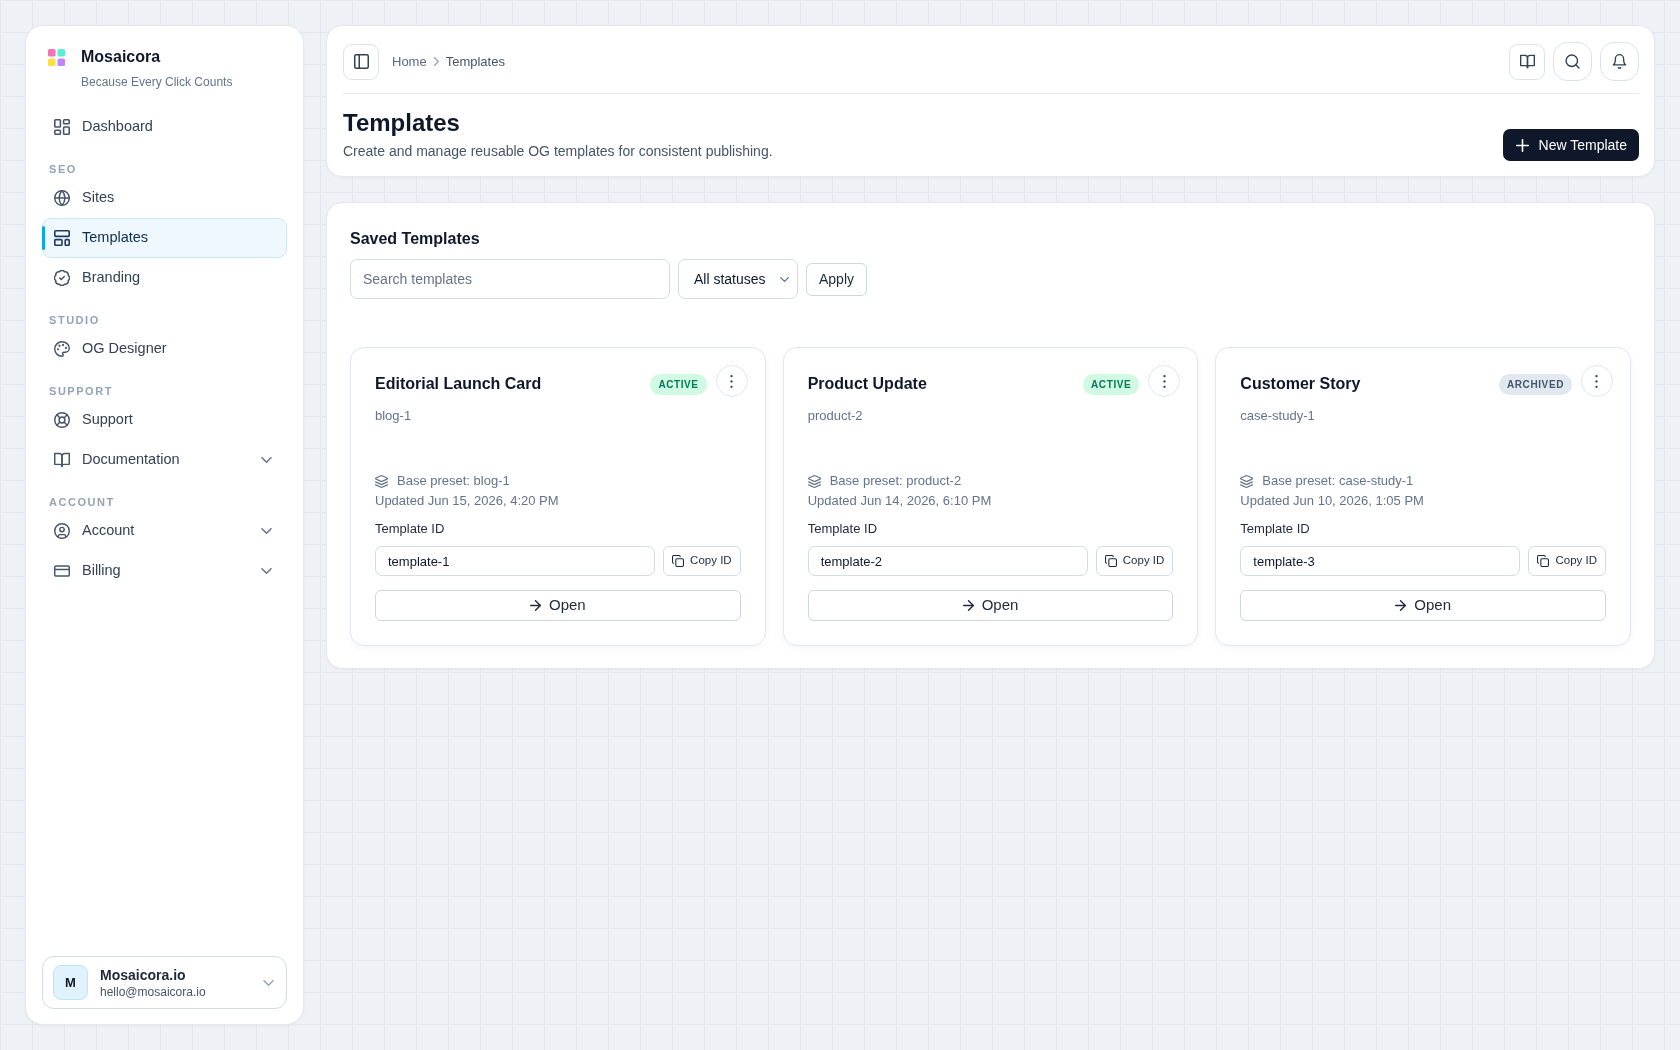 The width and height of the screenshot is (1680, 1050). What do you see at coordinates (835, 416) in the screenshot?
I see `template-slug: product-2` at bounding box center [835, 416].